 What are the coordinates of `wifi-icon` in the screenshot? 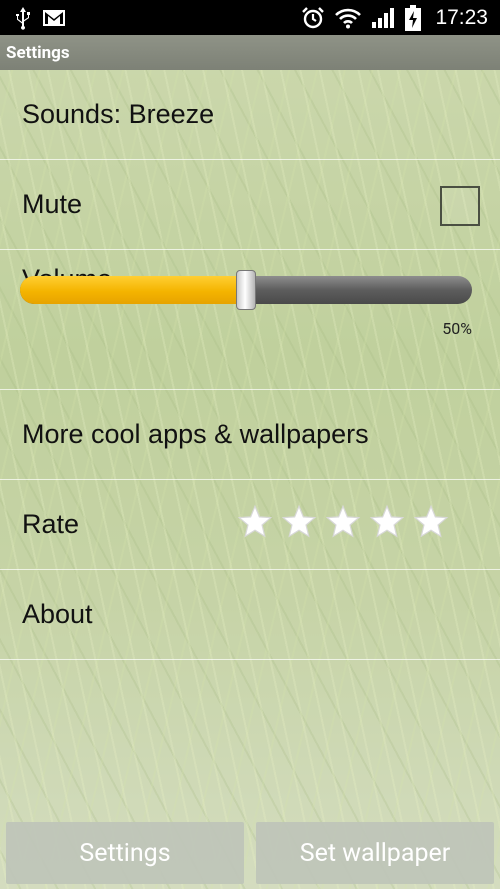 It's located at (348, 18).